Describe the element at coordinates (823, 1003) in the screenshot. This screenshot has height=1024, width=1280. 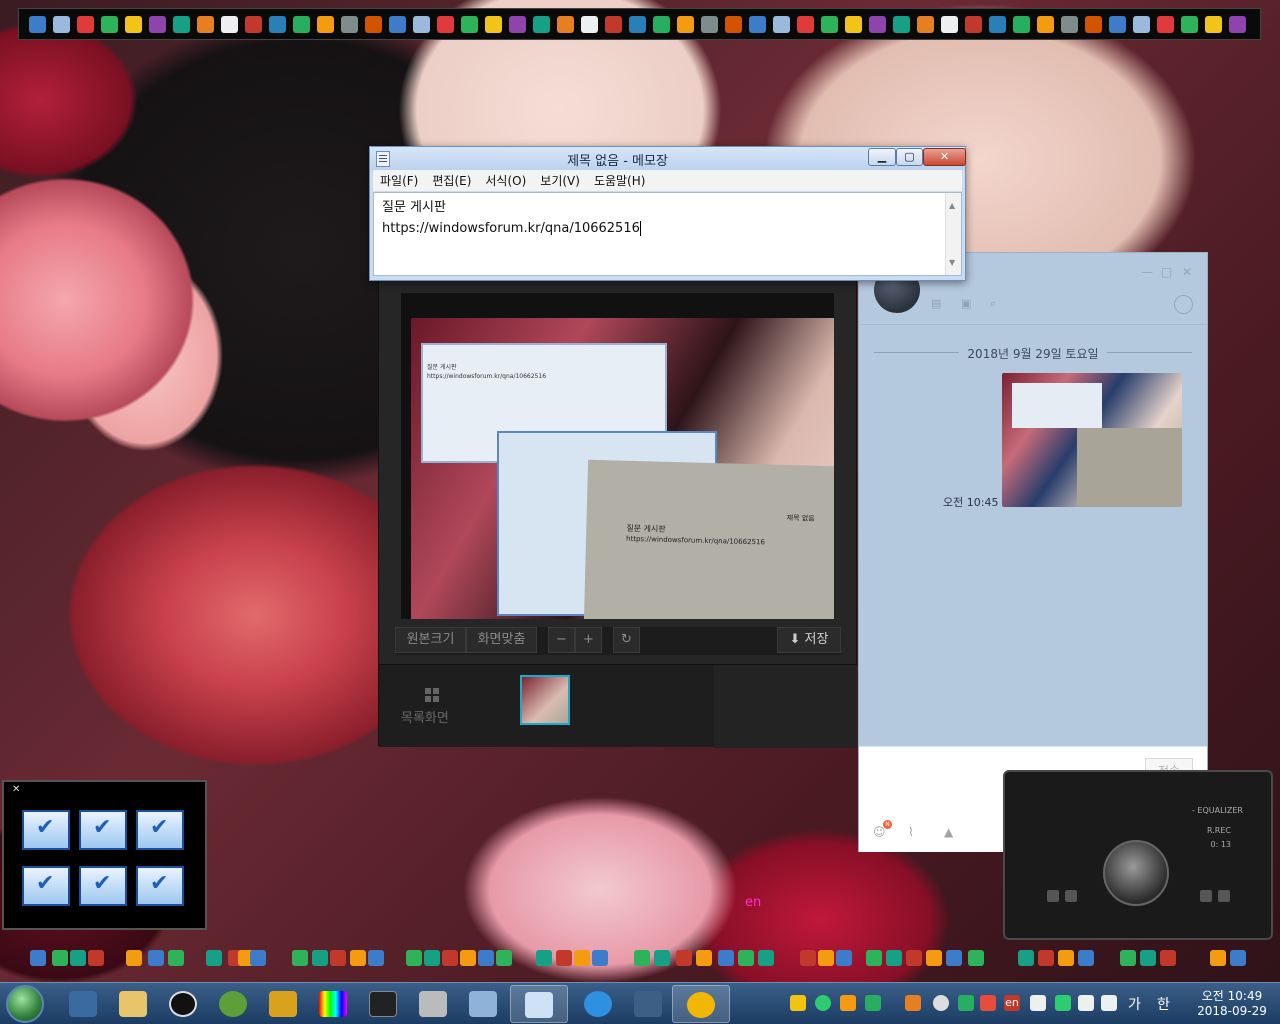
I see `tray-utorrent-icon` at that location.